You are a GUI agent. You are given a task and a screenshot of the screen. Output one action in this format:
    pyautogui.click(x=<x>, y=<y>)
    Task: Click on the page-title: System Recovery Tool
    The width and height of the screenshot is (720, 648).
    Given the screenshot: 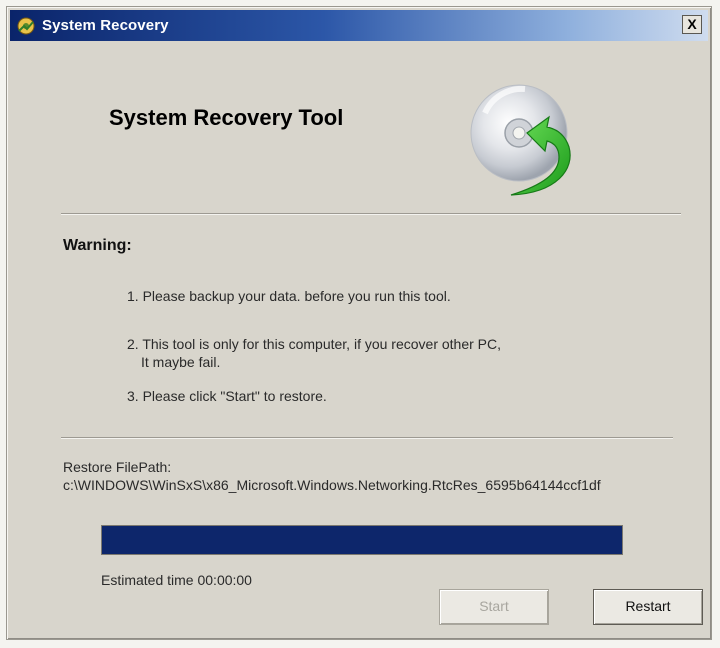 What is the action you would take?
    pyautogui.click(x=226, y=117)
    